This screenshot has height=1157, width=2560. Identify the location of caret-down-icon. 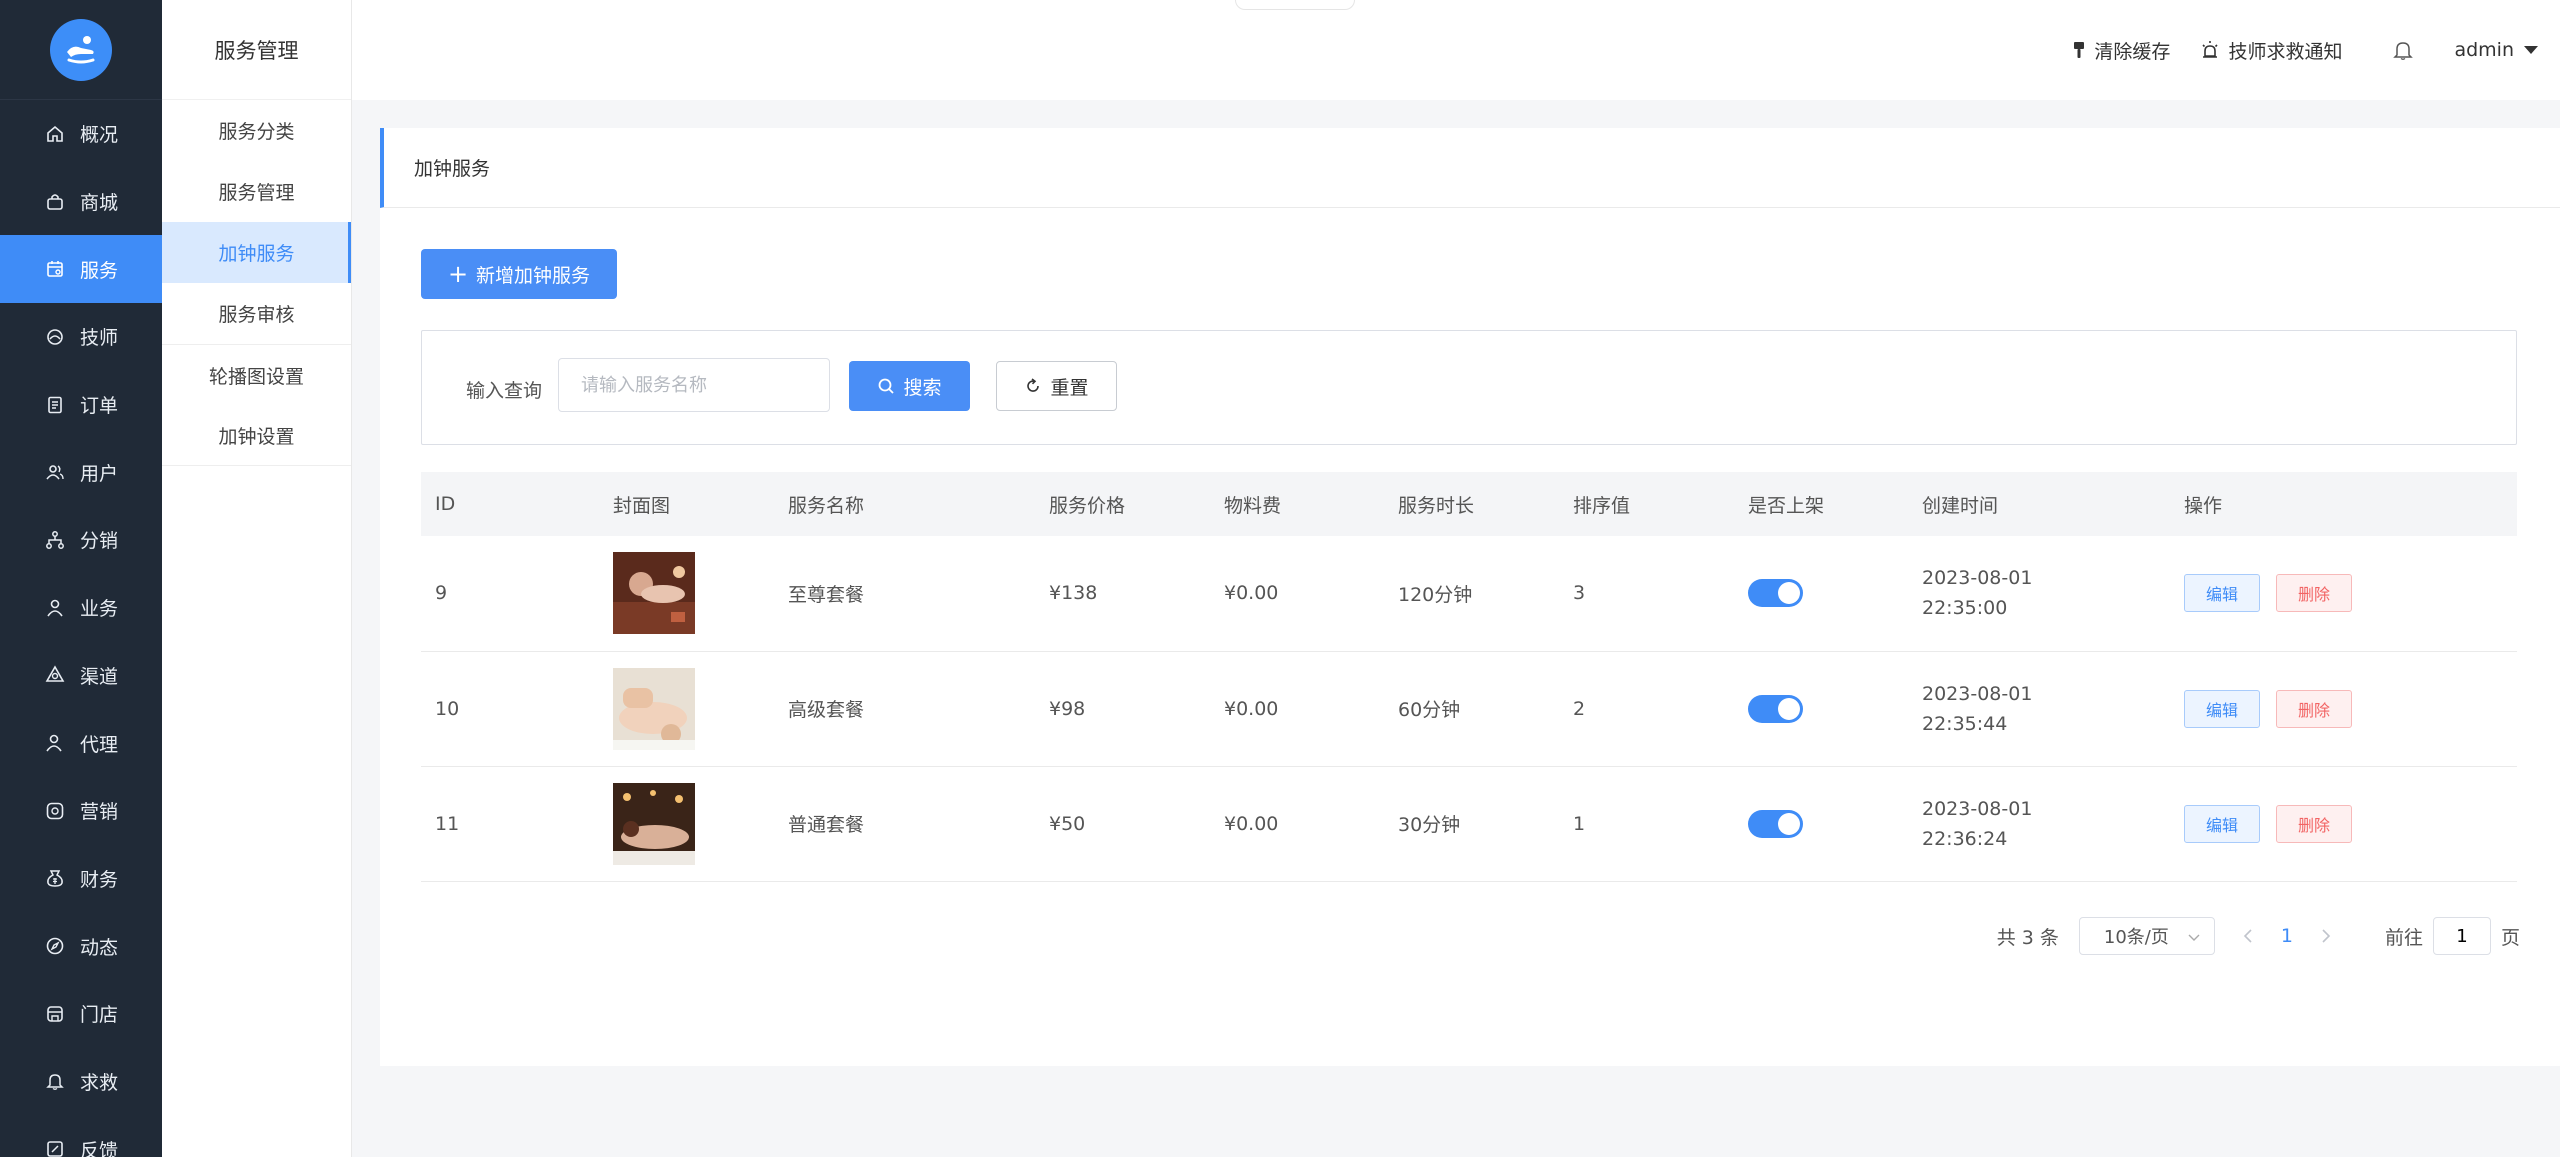
(2531, 50).